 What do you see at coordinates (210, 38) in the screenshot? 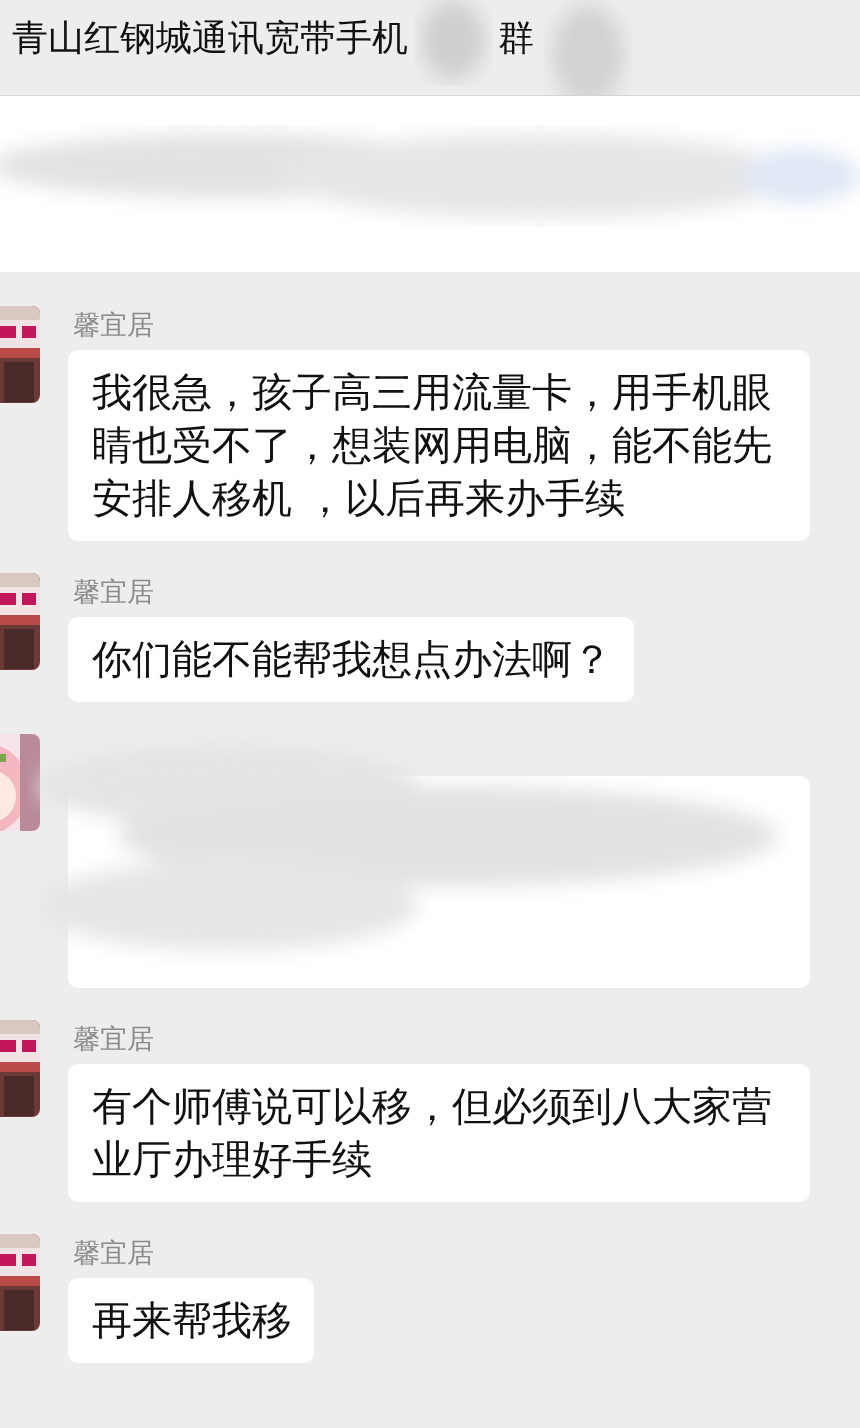
I see `chat-title: 青山红钢城通讯宽带手机` at bounding box center [210, 38].